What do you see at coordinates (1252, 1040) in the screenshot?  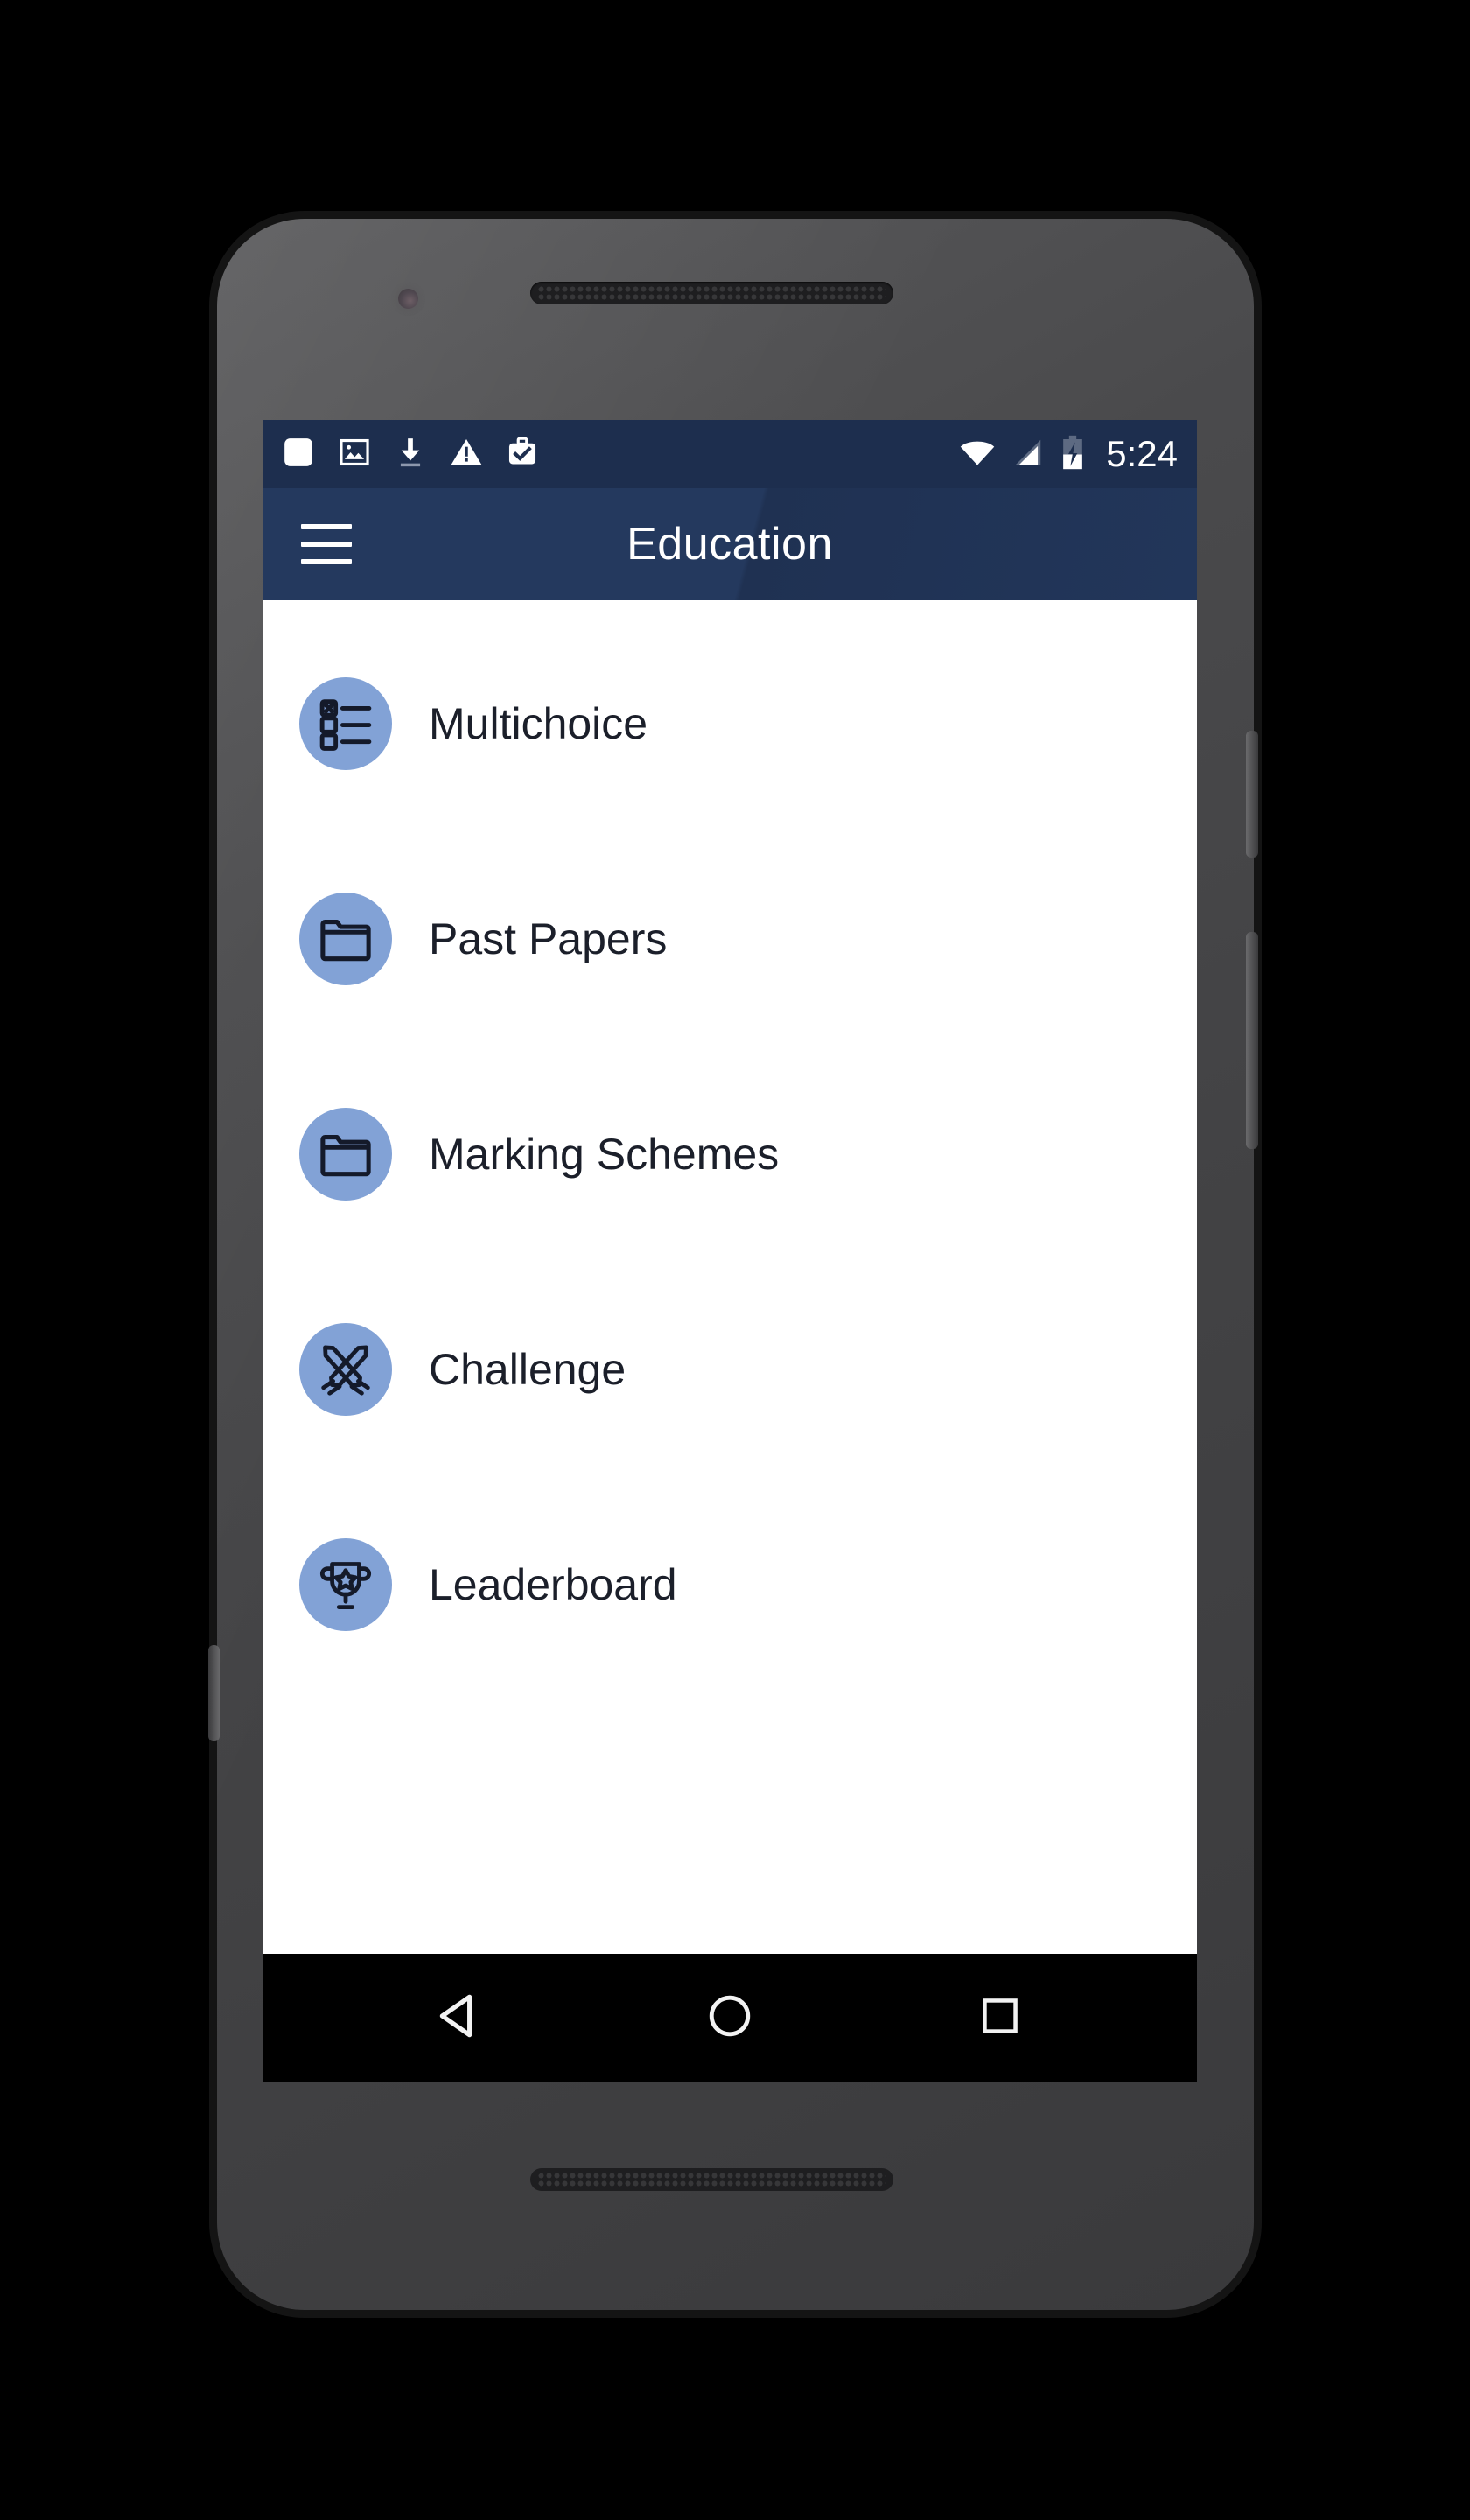 I see `volume-button` at bounding box center [1252, 1040].